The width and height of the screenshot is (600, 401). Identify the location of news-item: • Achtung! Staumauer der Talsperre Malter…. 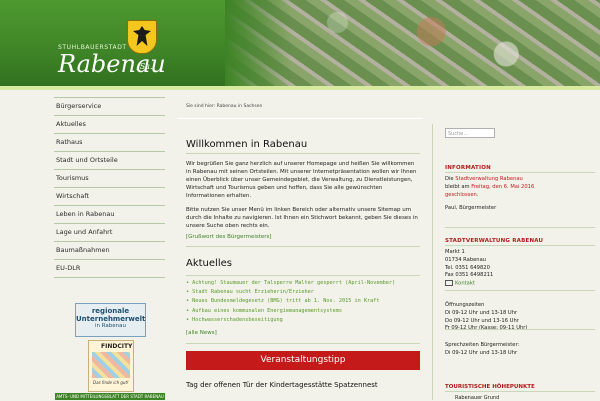
(303, 283).